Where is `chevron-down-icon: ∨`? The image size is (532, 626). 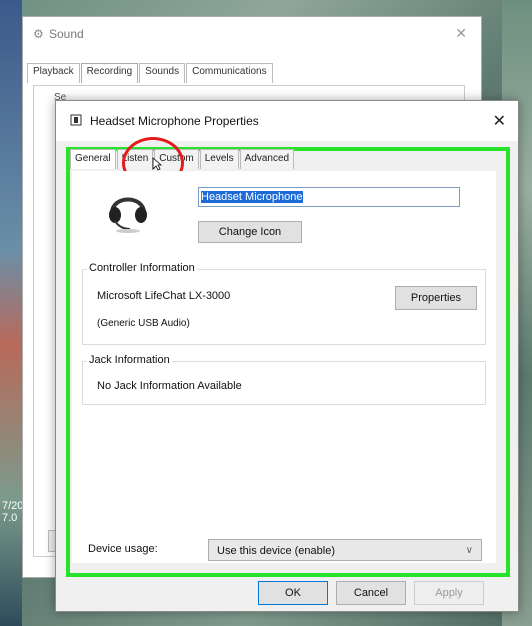
chevron-down-icon: ∨ is located at coordinates (469, 550).